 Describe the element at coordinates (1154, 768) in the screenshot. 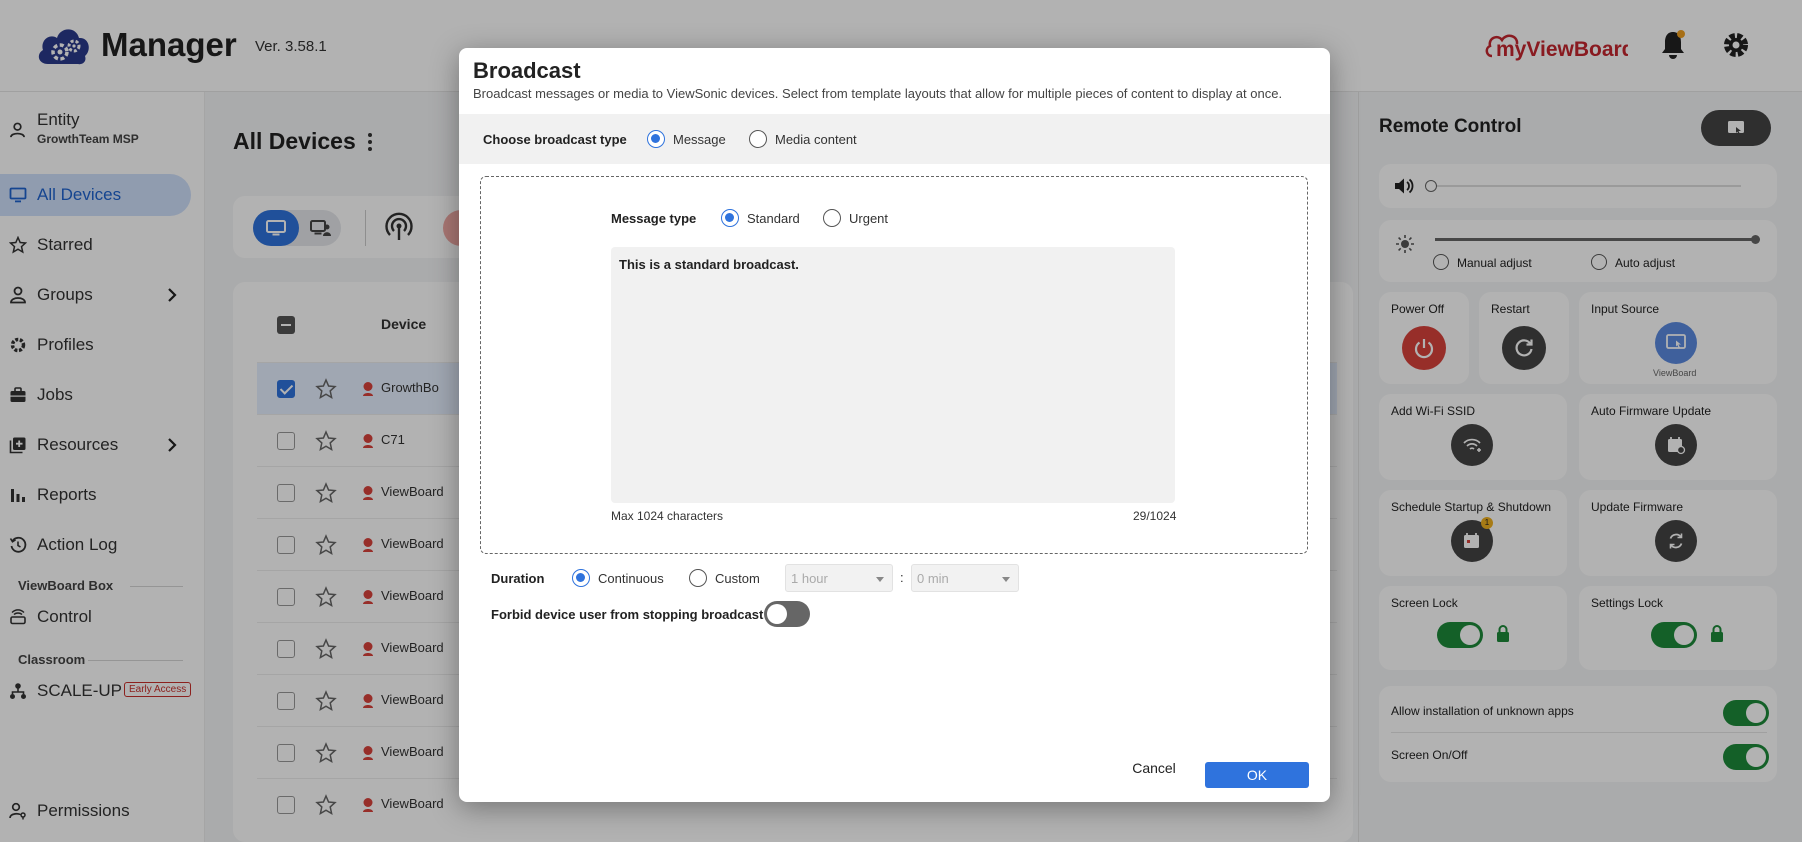

I see `cancel-button: Cancel` at that location.